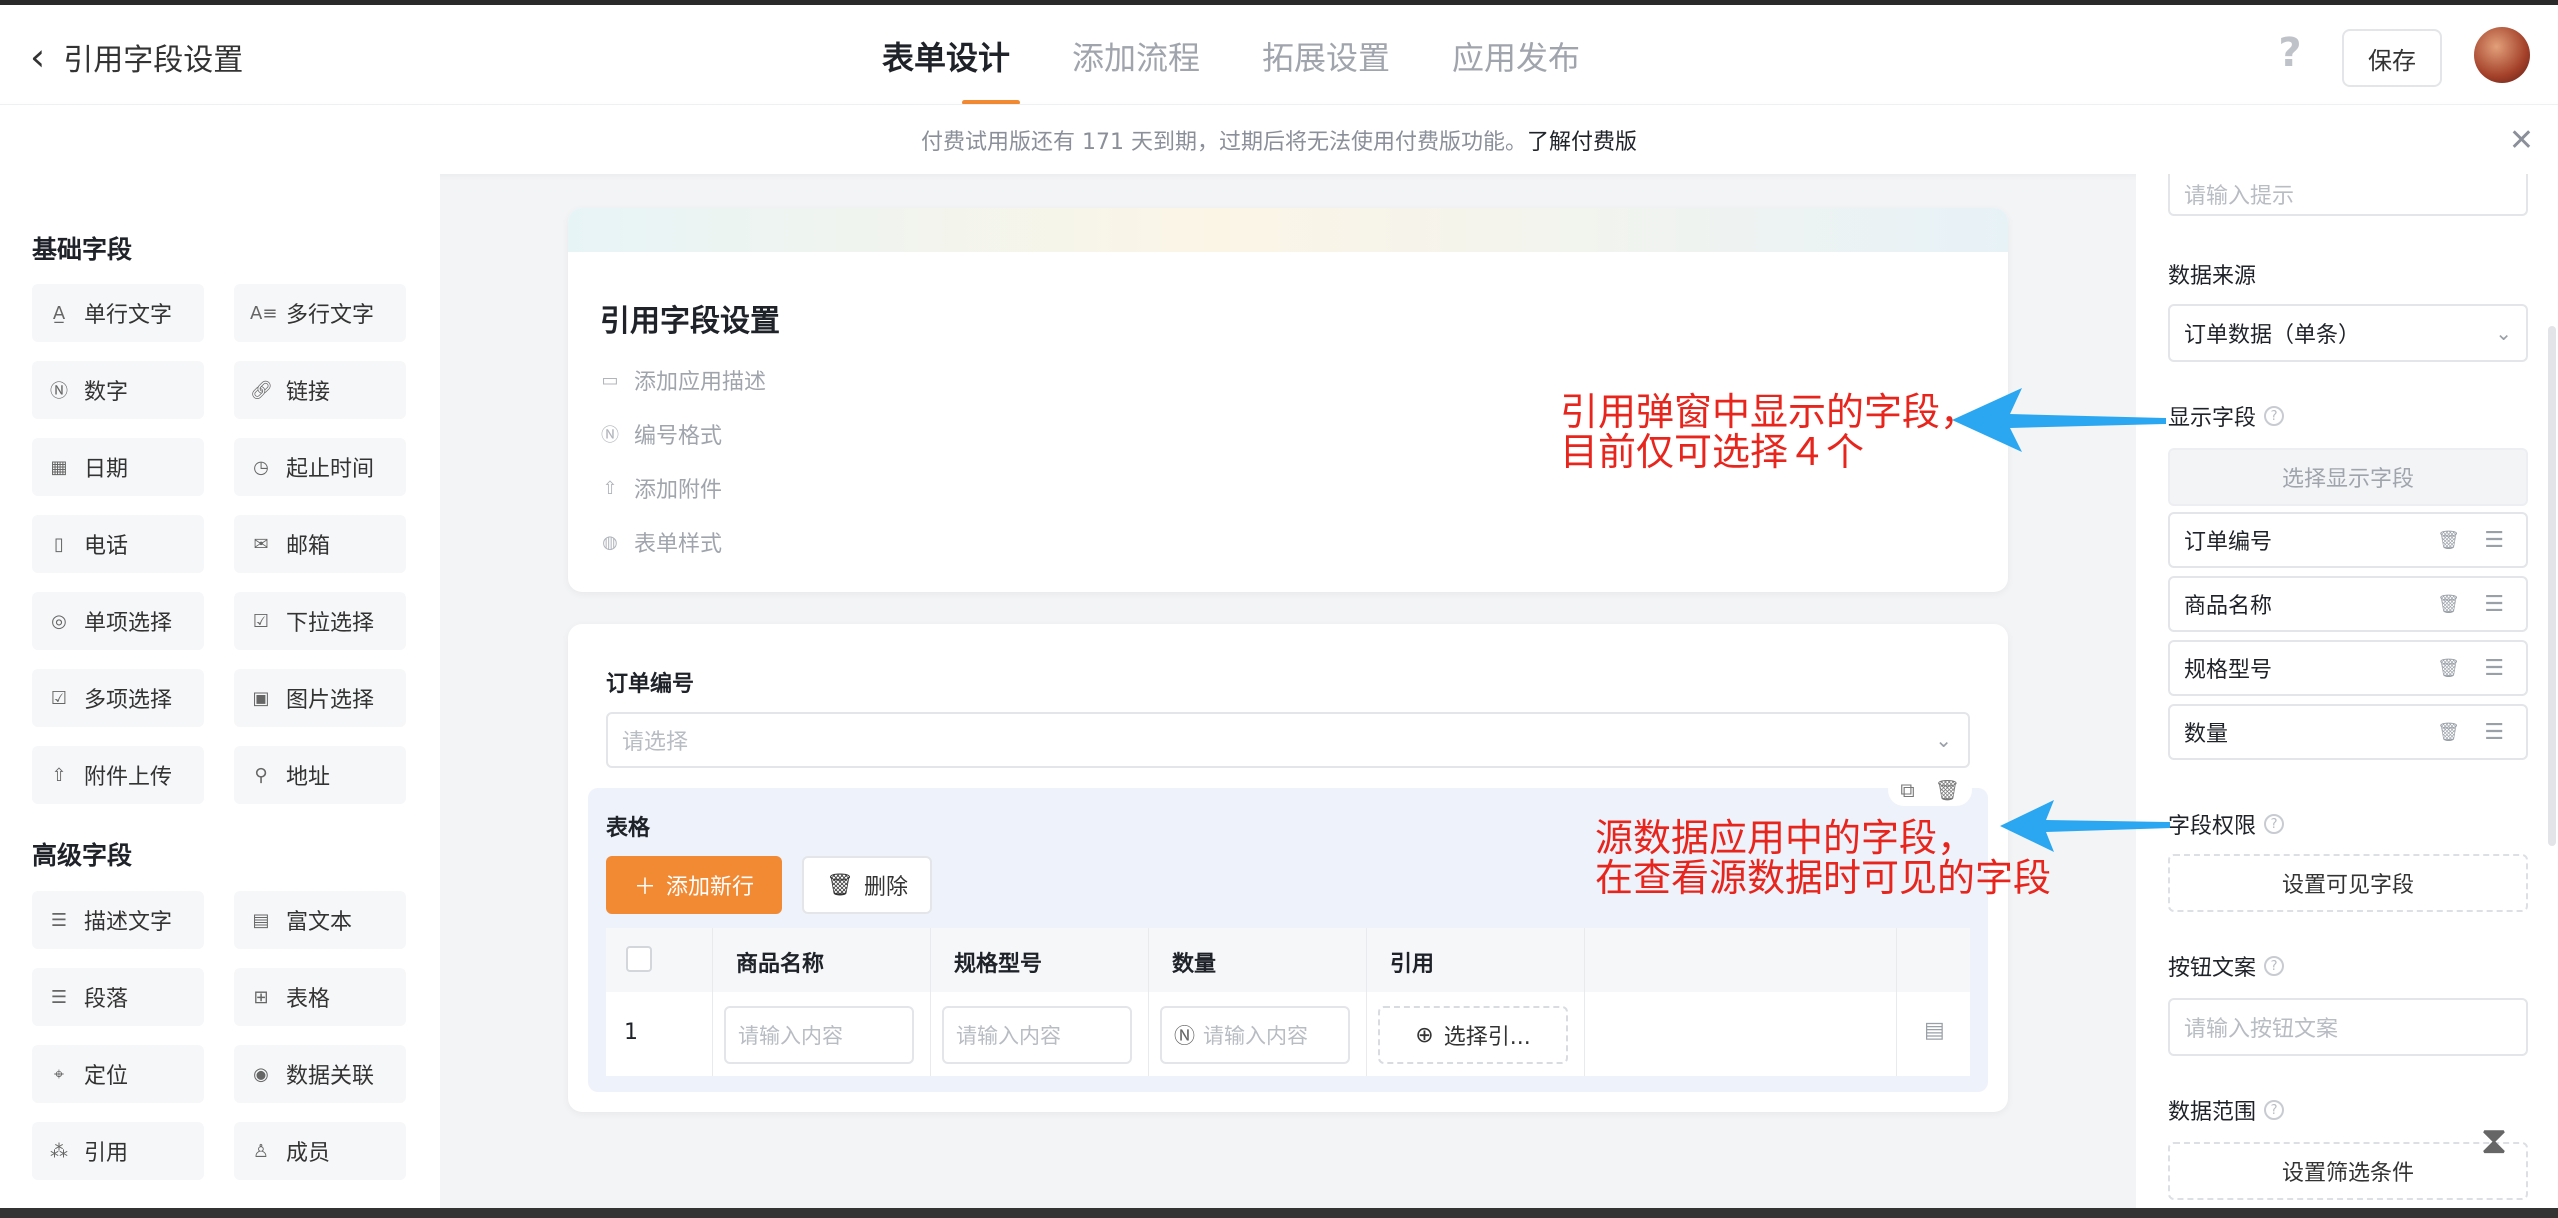 This screenshot has height=1218, width=2558. I want to click on copy-icon: ⧉, so click(1907, 790).